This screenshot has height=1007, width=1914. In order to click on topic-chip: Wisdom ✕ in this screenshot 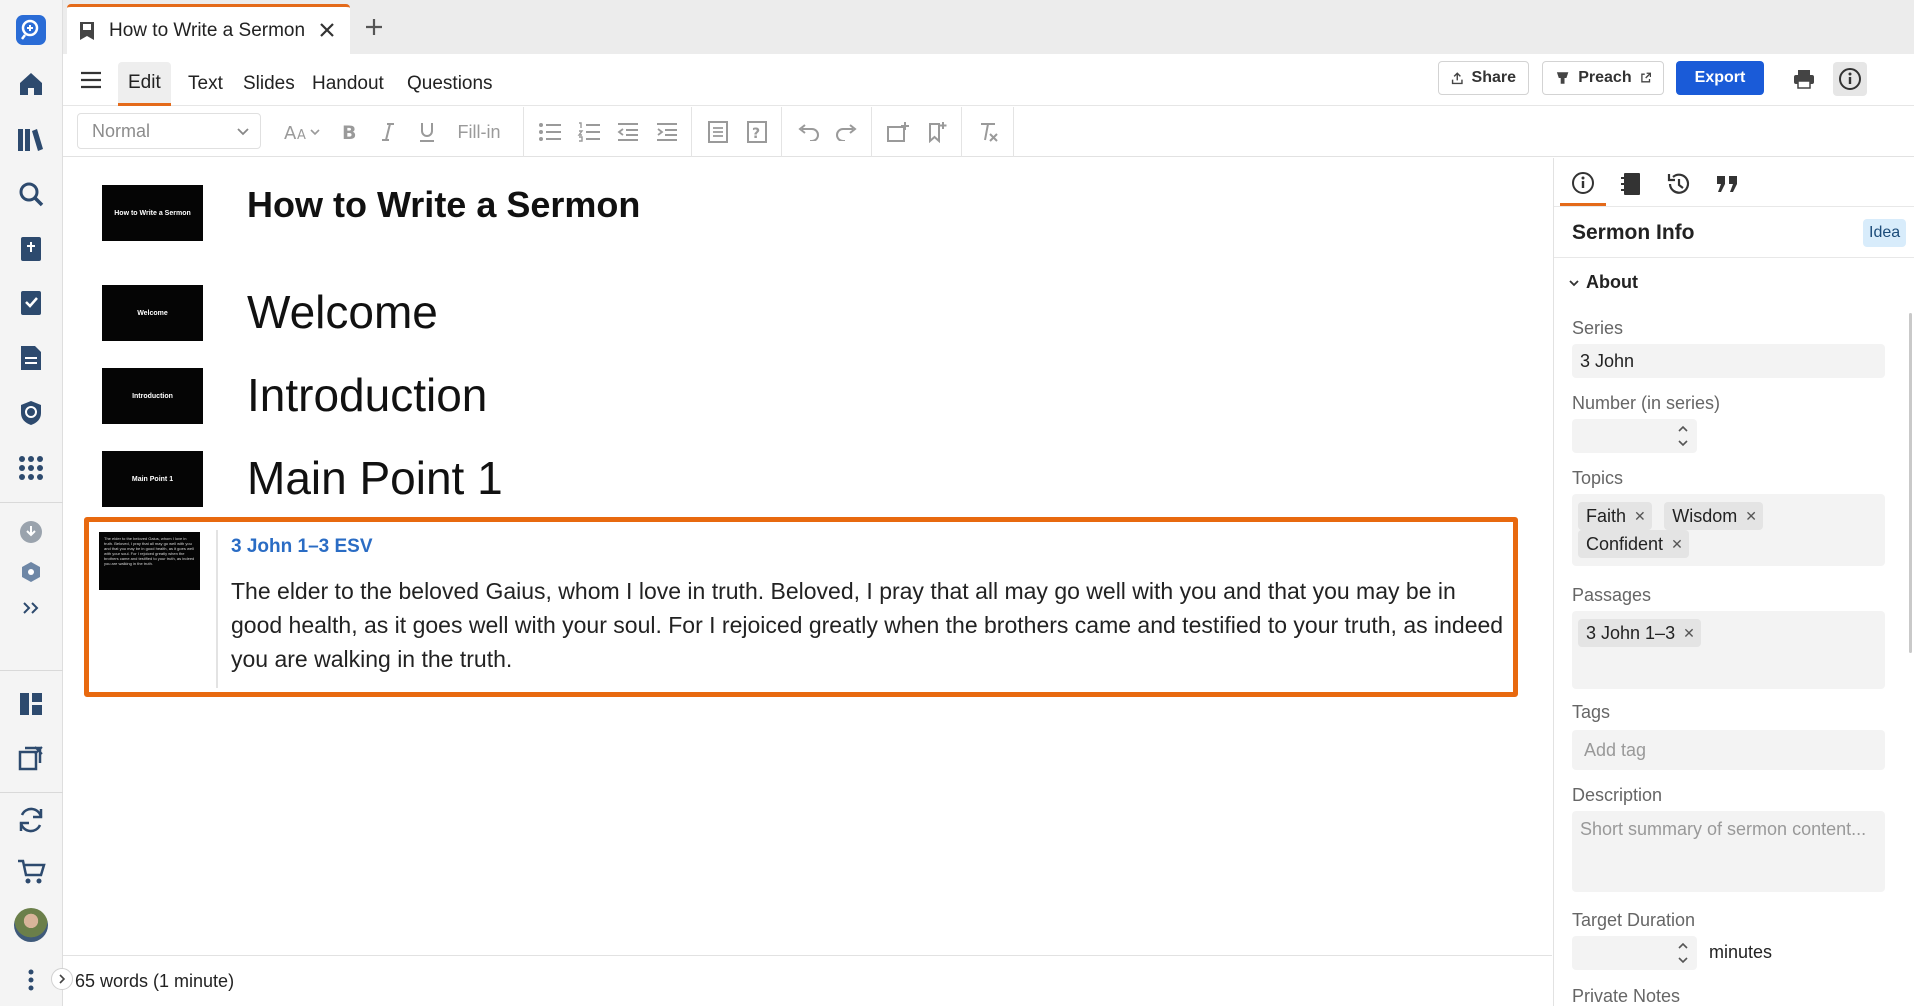, I will do `click(1713, 516)`.